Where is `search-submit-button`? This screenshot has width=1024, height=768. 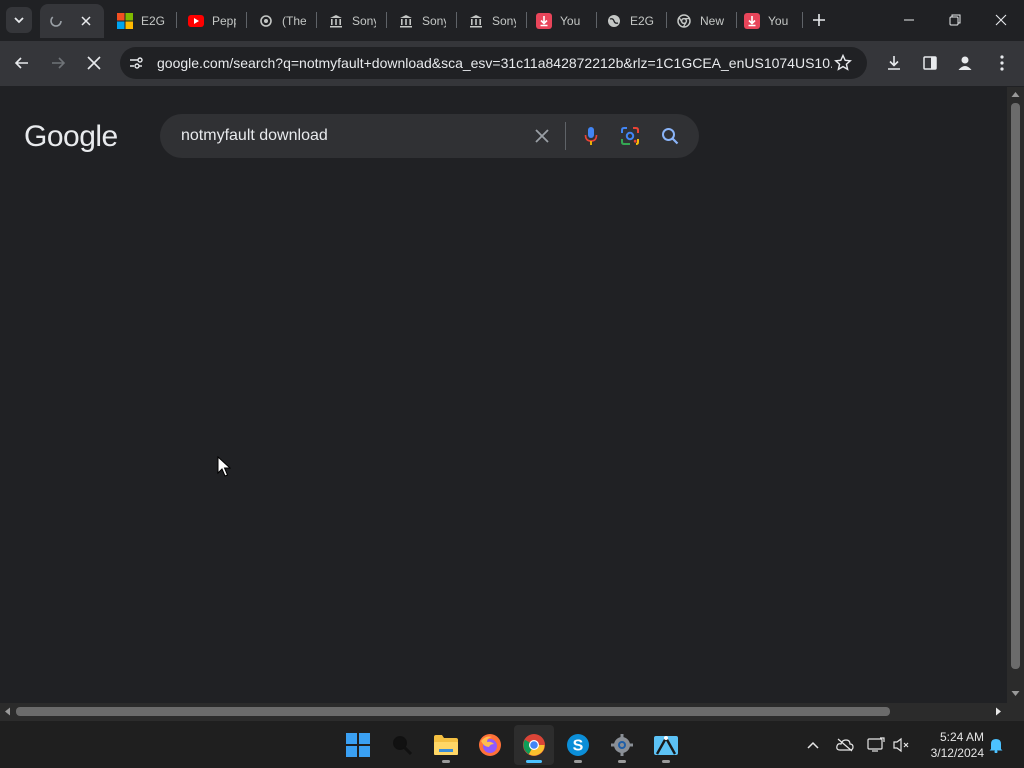
search-submit-button is located at coordinates (670, 136).